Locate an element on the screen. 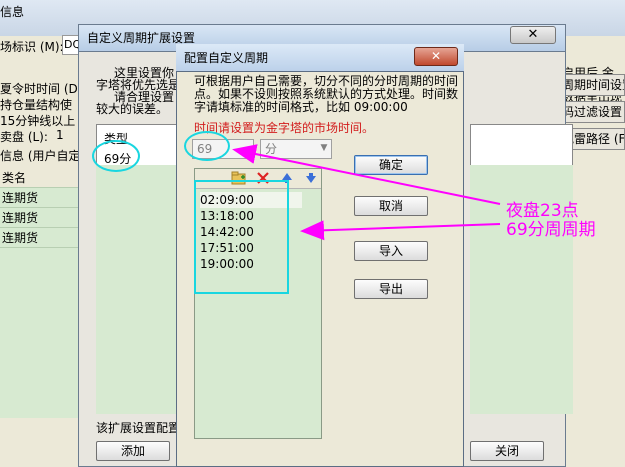 The width and height of the screenshot is (625, 467). annotation-69min-period: 69分周周期 is located at coordinates (551, 230).